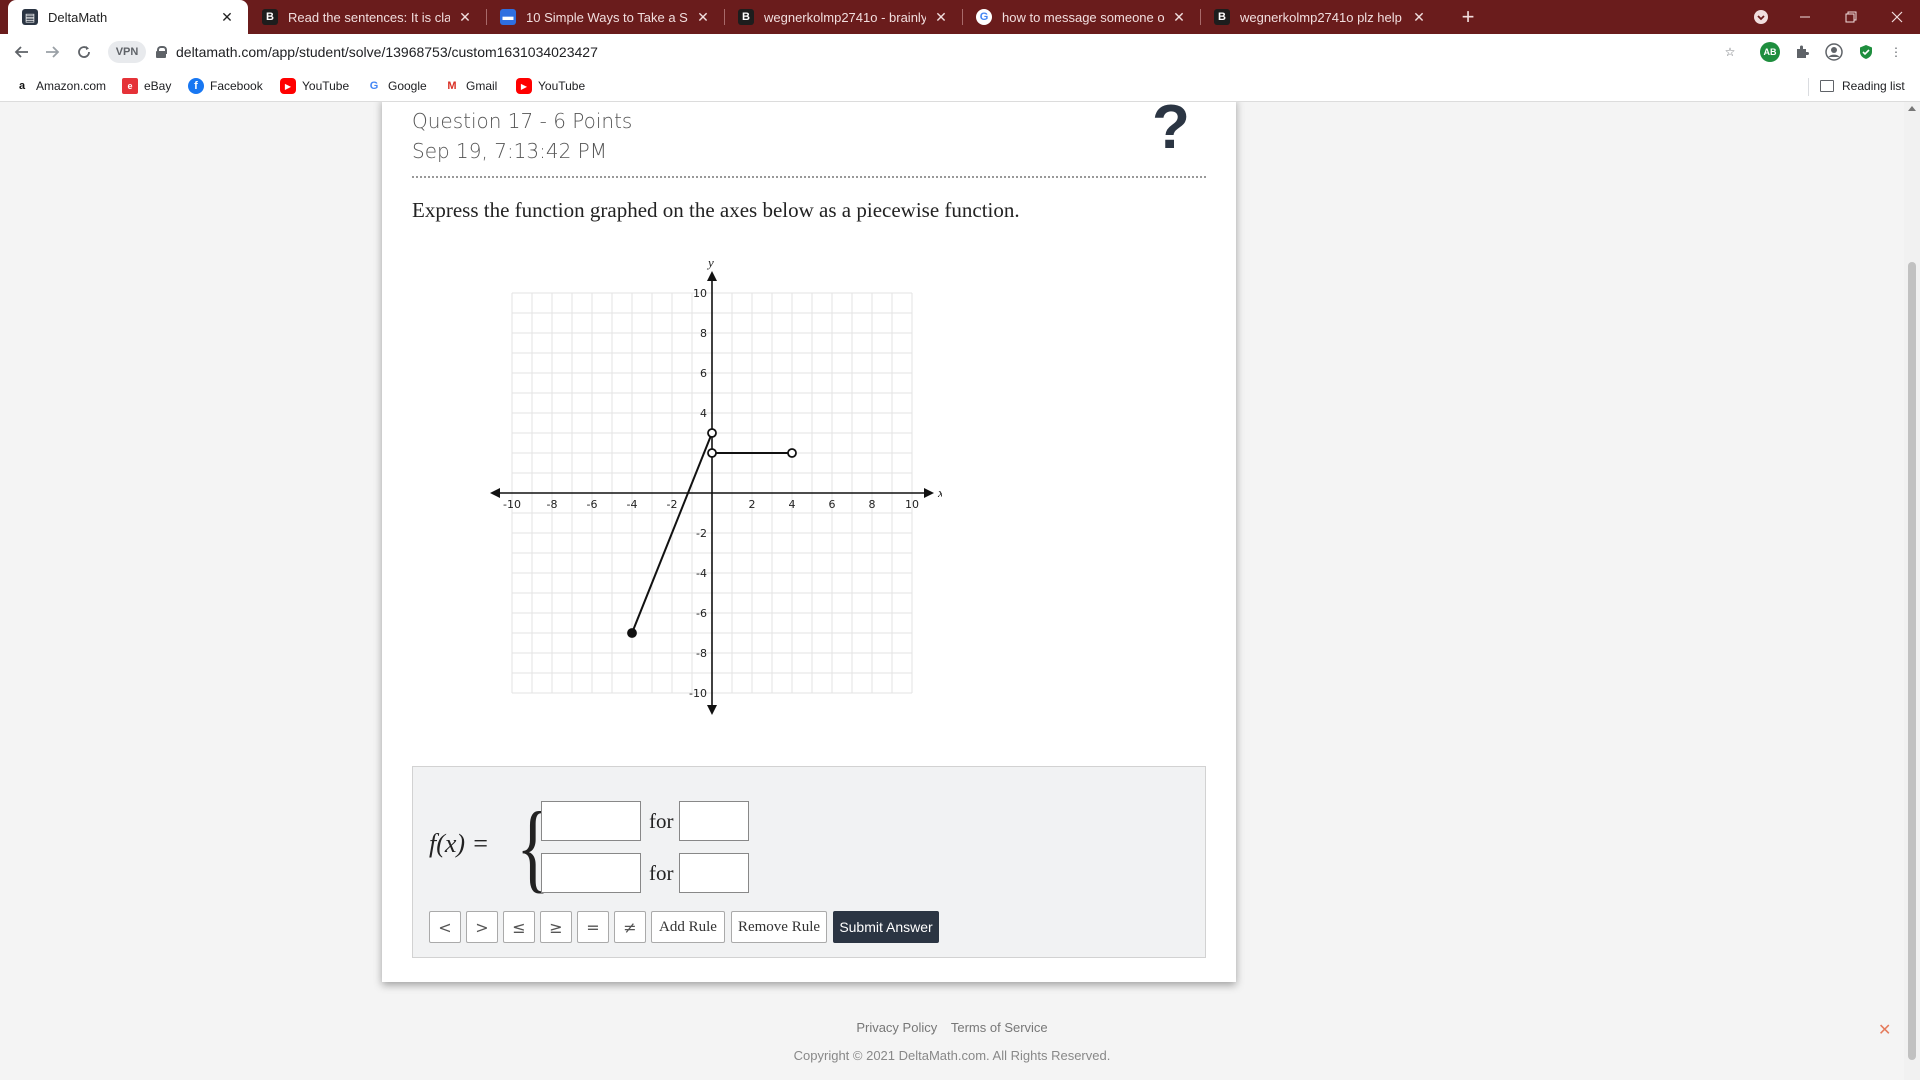 This screenshot has width=1920, height=1080. What do you see at coordinates (688, 927) in the screenshot?
I see `add-rule-button: Add Rule` at bounding box center [688, 927].